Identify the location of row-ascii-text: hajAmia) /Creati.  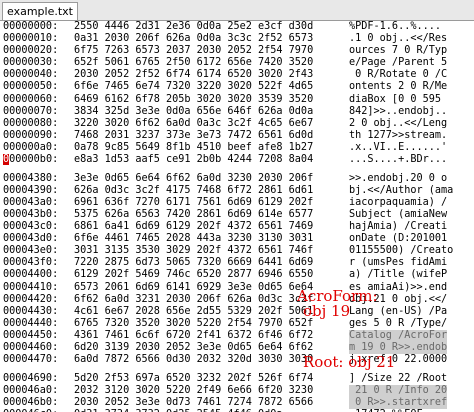
(398, 227).